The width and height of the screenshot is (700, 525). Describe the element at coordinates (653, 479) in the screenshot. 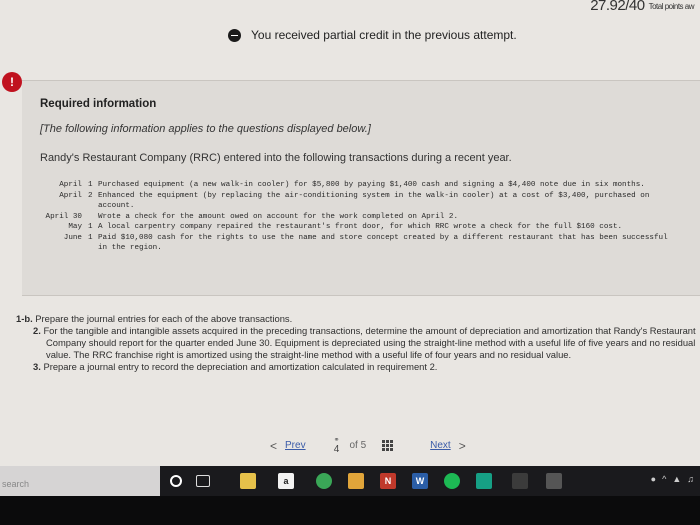

I see `chrome-tray-icon: ●` at that location.